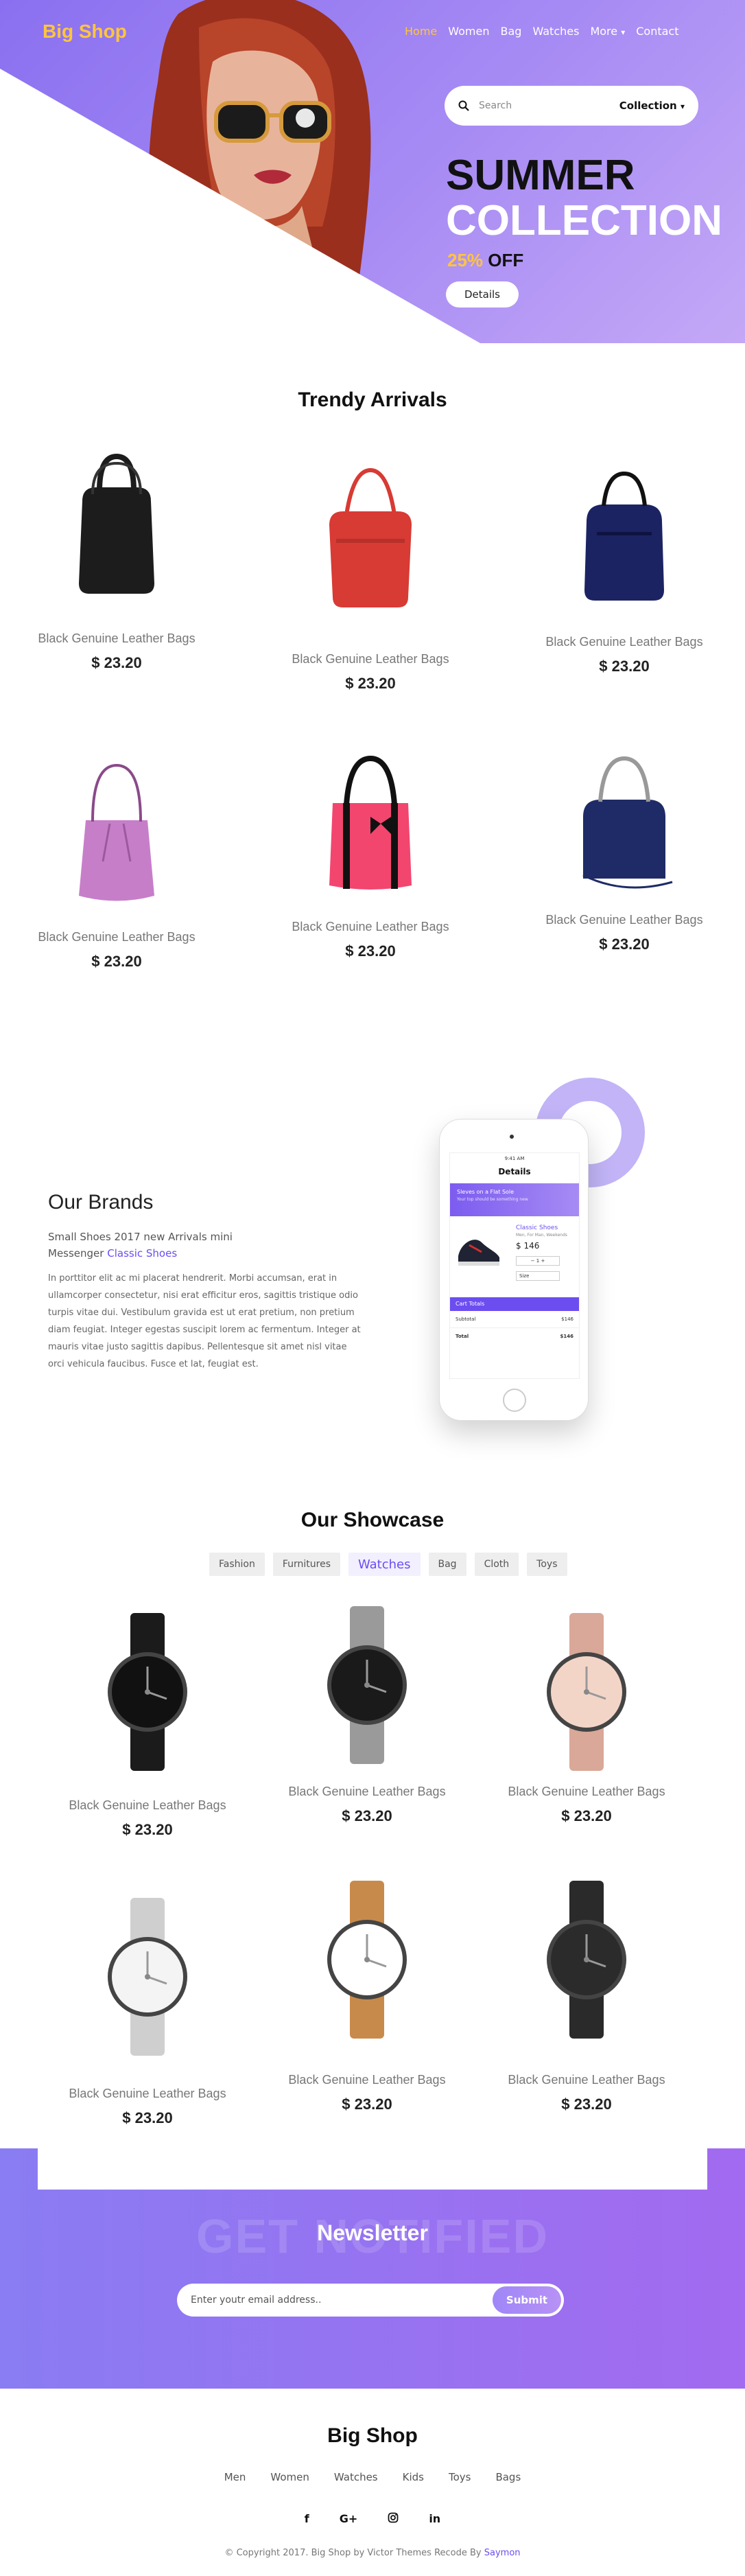 The height and width of the screenshot is (2576, 745). I want to click on footer-link-toys: Toys, so click(460, 2477).